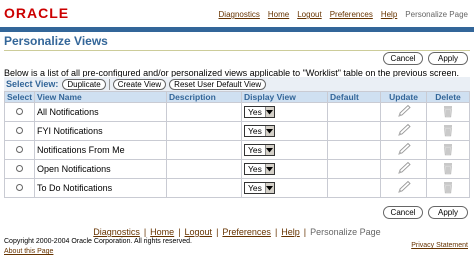 The image size is (474, 260). Describe the element at coordinates (290, 232) in the screenshot. I see `footer-link-help: Help` at that location.